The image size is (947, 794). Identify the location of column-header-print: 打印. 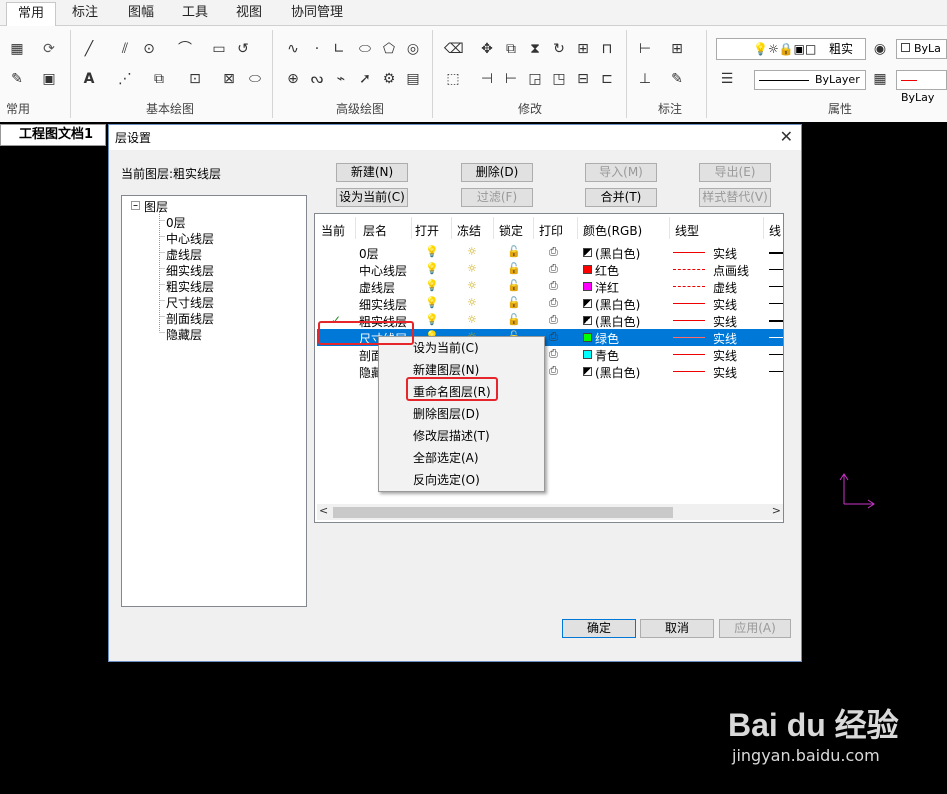
(551, 230).